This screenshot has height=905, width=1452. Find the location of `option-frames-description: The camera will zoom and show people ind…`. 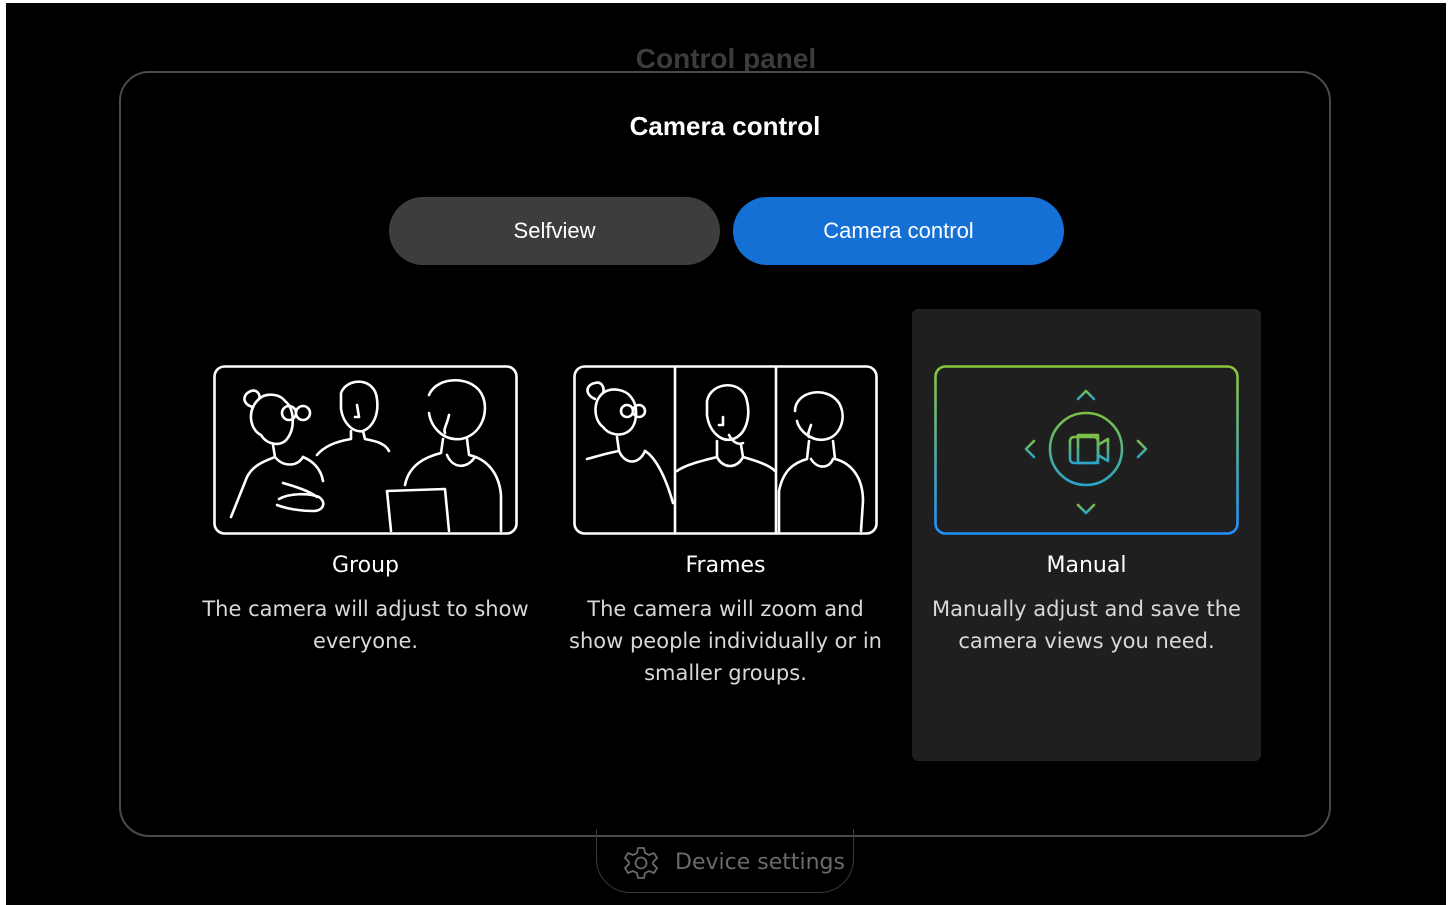

option-frames-description: The camera will zoom and show people ind… is located at coordinates (725, 641).